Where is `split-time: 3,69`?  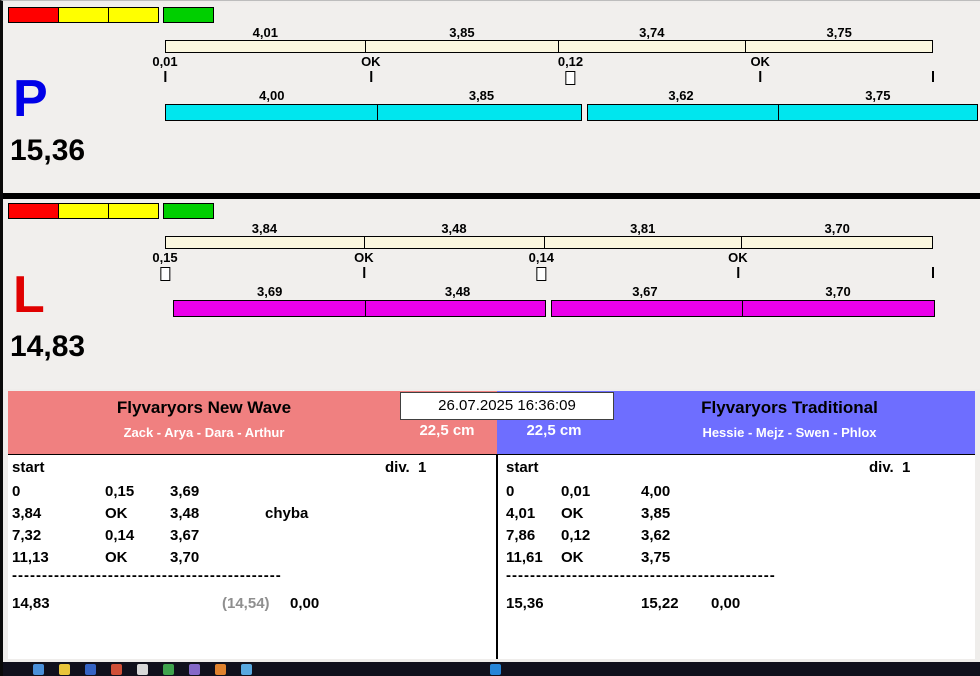
split-time: 3,69 is located at coordinates (185, 491).